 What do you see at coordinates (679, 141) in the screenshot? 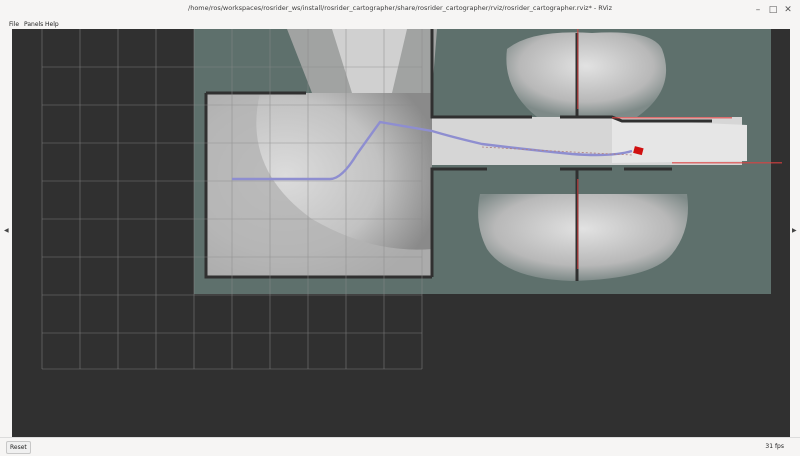
I see `corridor-end` at bounding box center [679, 141].